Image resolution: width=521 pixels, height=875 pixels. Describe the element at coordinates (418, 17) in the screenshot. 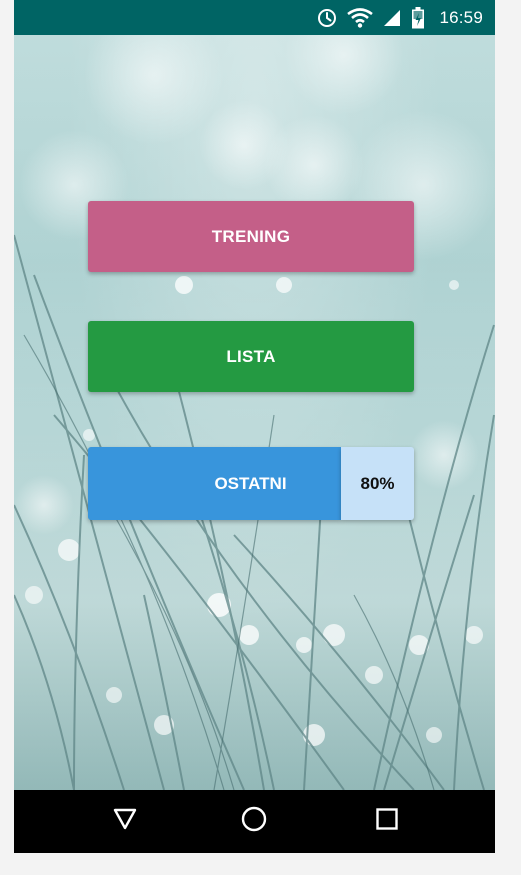

I see `battery-charging-icon` at that location.